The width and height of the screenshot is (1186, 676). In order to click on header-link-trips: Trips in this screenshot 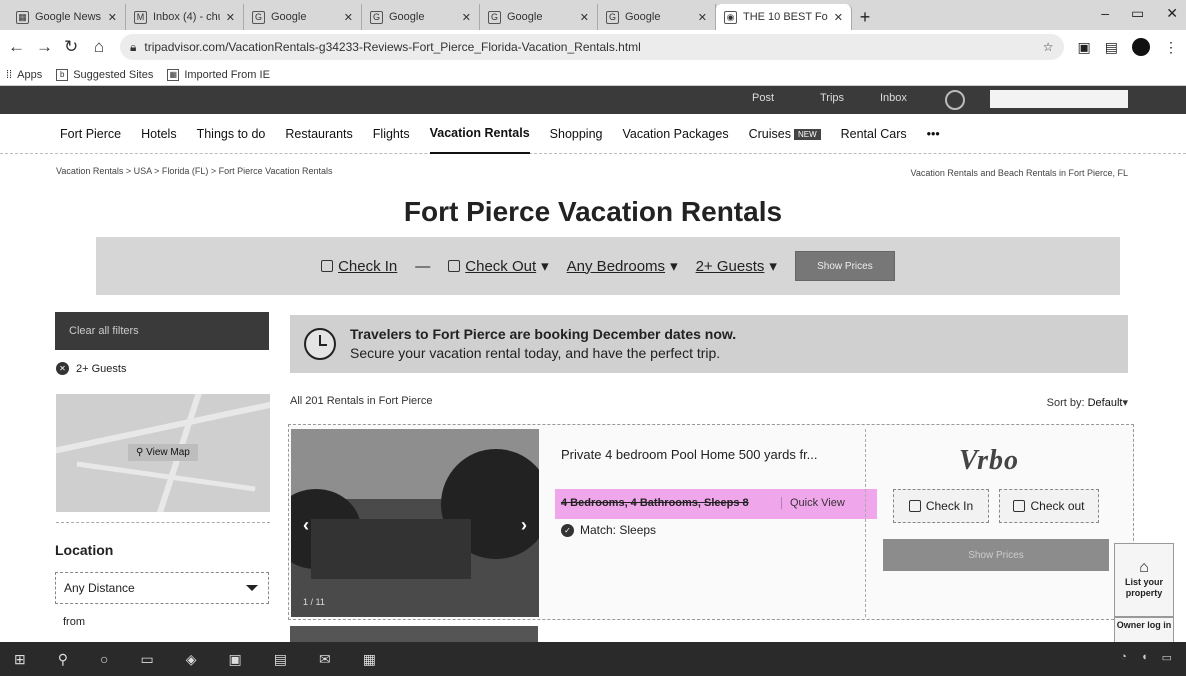, I will do `click(832, 98)`.